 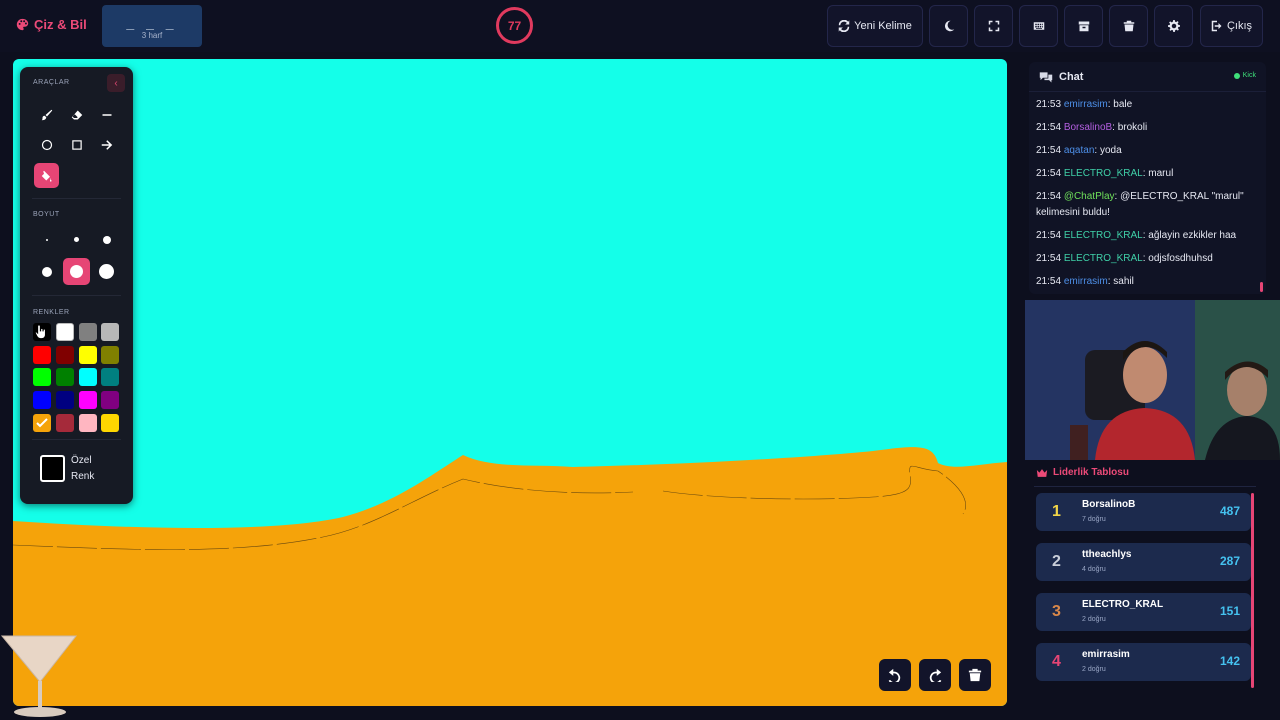 I want to click on rectangle-tool, so click(x=76, y=144).